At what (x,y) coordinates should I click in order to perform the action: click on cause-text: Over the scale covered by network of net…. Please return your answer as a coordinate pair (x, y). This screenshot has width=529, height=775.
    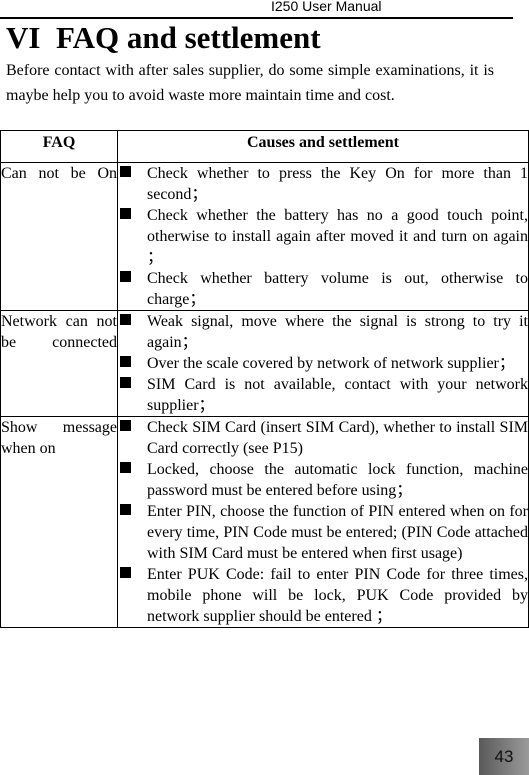
    Looking at the image, I should click on (331, 363).